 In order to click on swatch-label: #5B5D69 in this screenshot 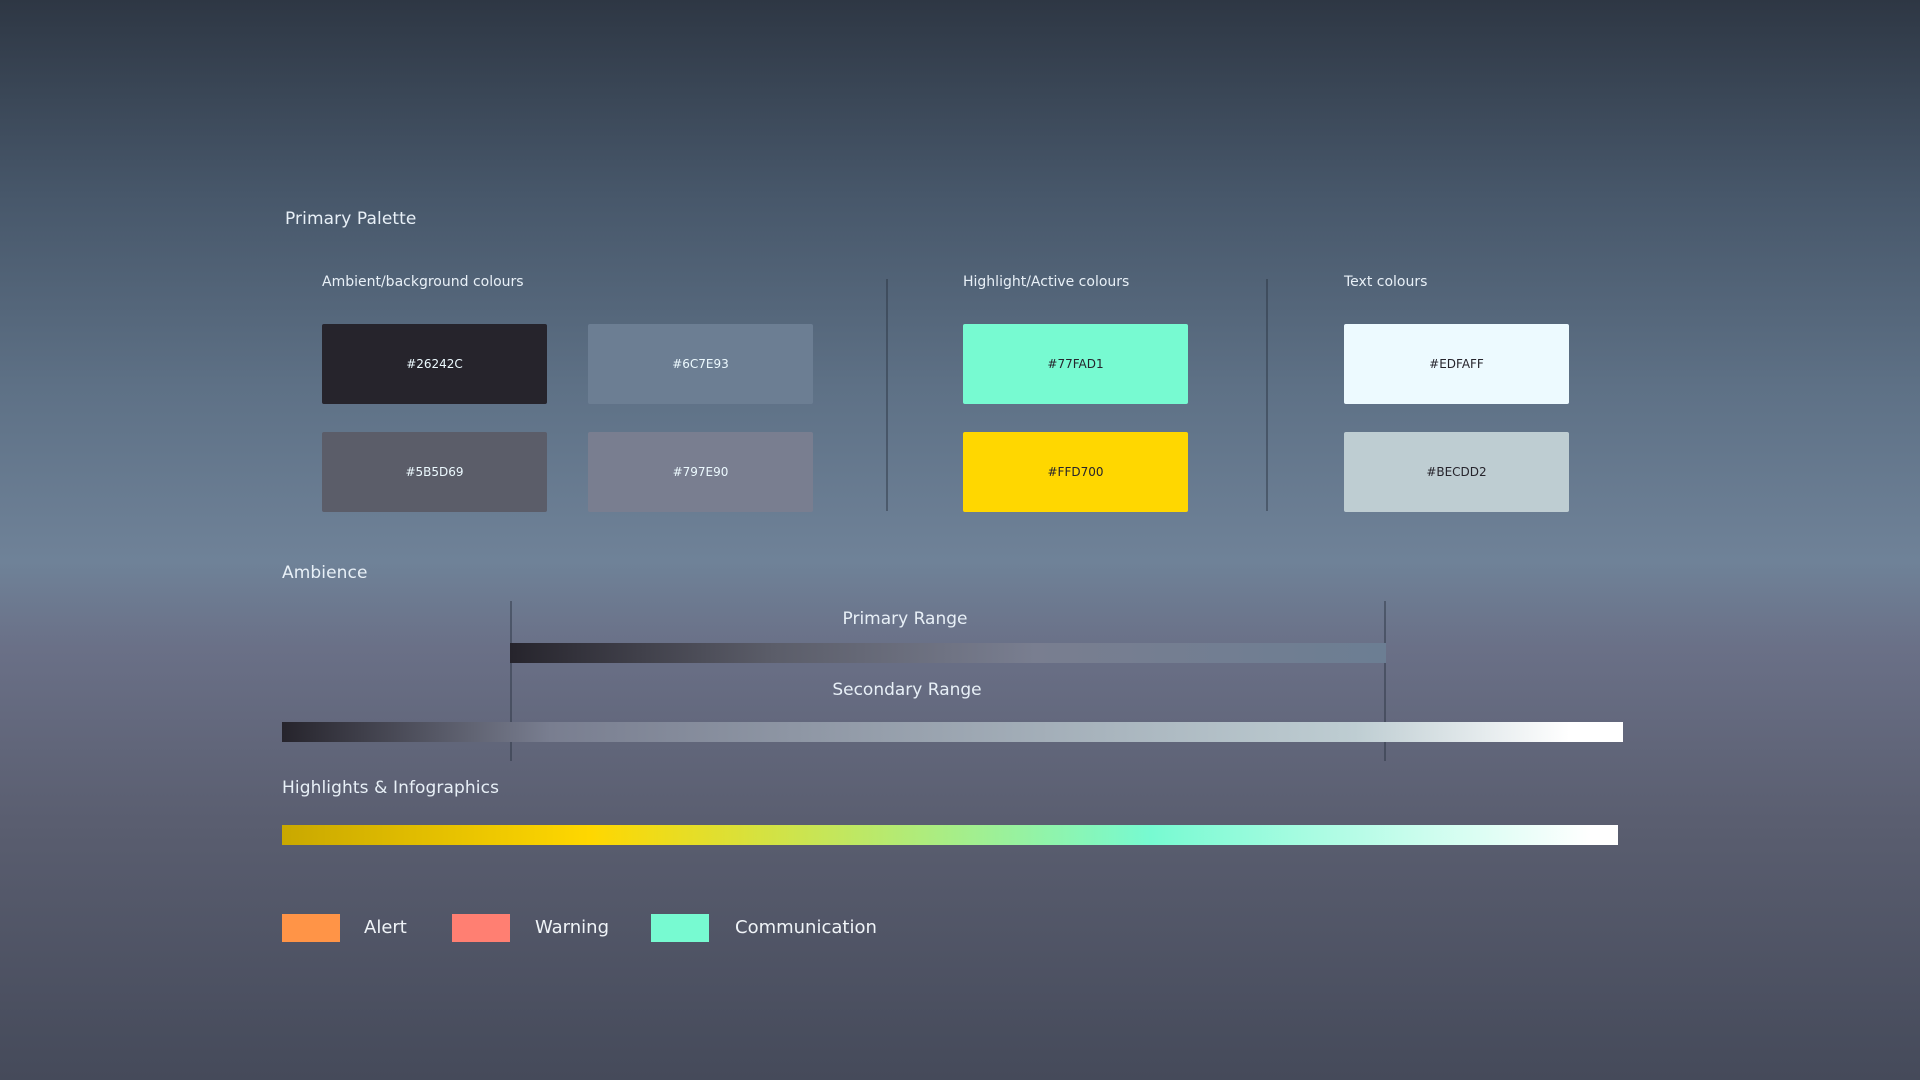, I will do `click(434, 472)`.